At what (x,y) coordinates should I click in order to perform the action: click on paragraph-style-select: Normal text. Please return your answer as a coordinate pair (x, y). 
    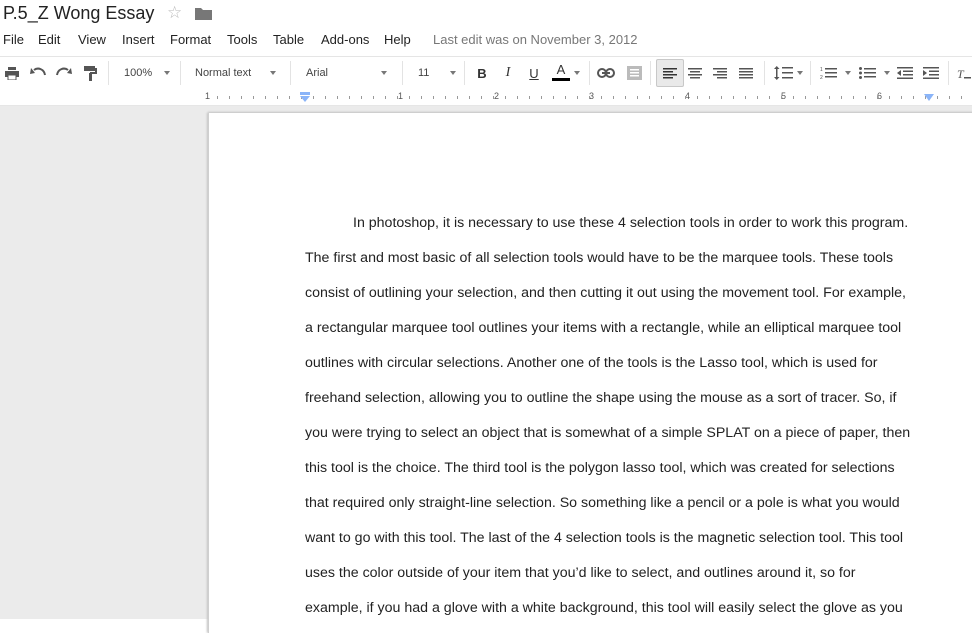
    Looking at the image, I should click on (236, 73).